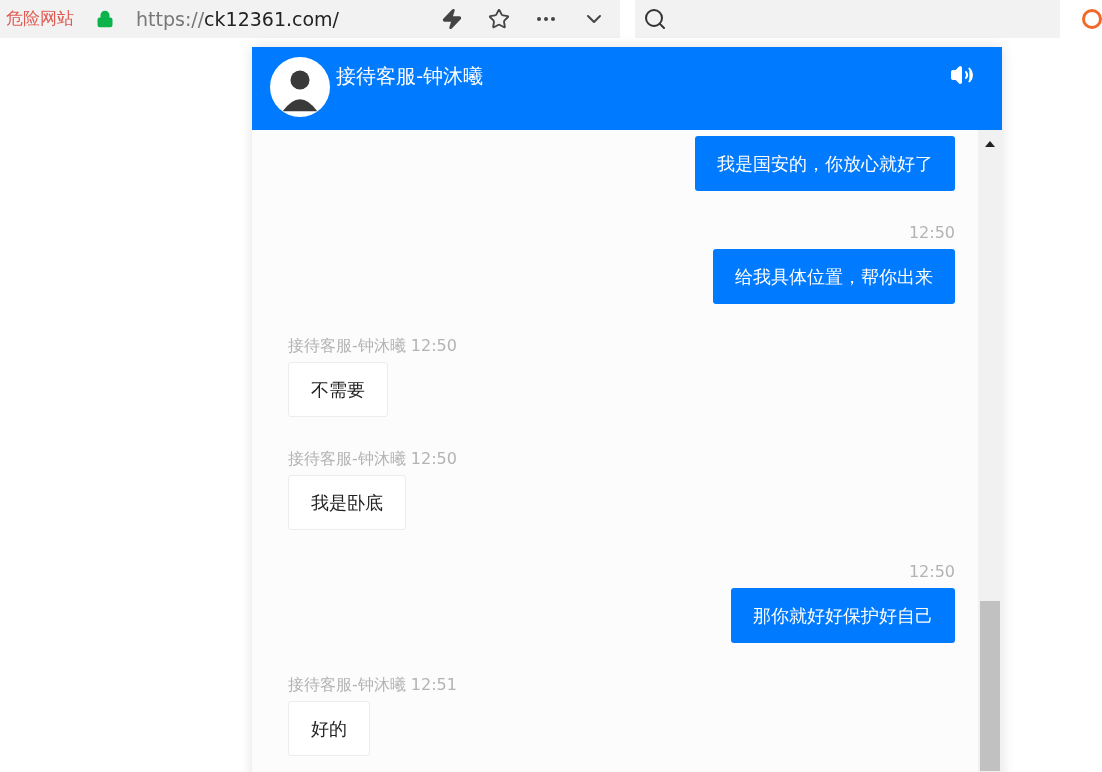 Image resolution: width=1102 pixels, height=772 pixels. What do you see at coordinates (834, 276) in the screenshot?
I see `message-bubble: 给我具体位置，帮你出来` at bounding box center [834, 276].